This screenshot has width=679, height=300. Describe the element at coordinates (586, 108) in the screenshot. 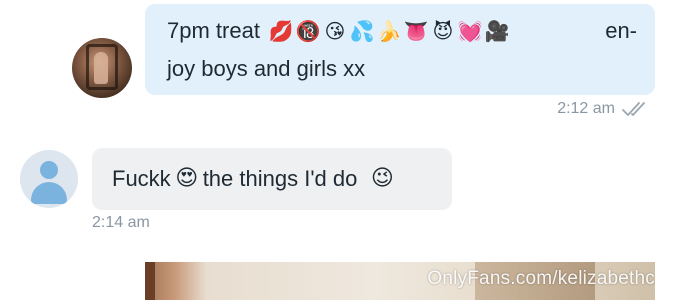

I see `message-1-timestamp: 2:12 am` at that location.